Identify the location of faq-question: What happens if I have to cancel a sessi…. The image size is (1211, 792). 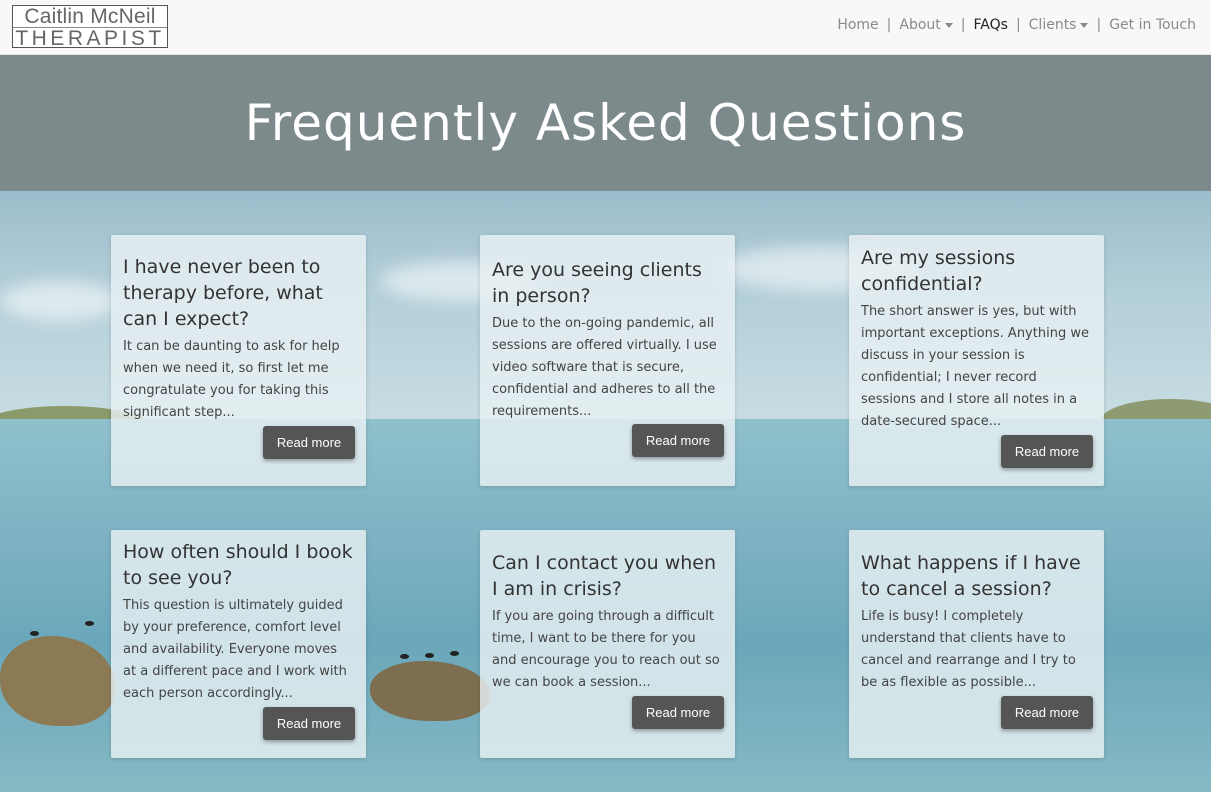
(971, 576).